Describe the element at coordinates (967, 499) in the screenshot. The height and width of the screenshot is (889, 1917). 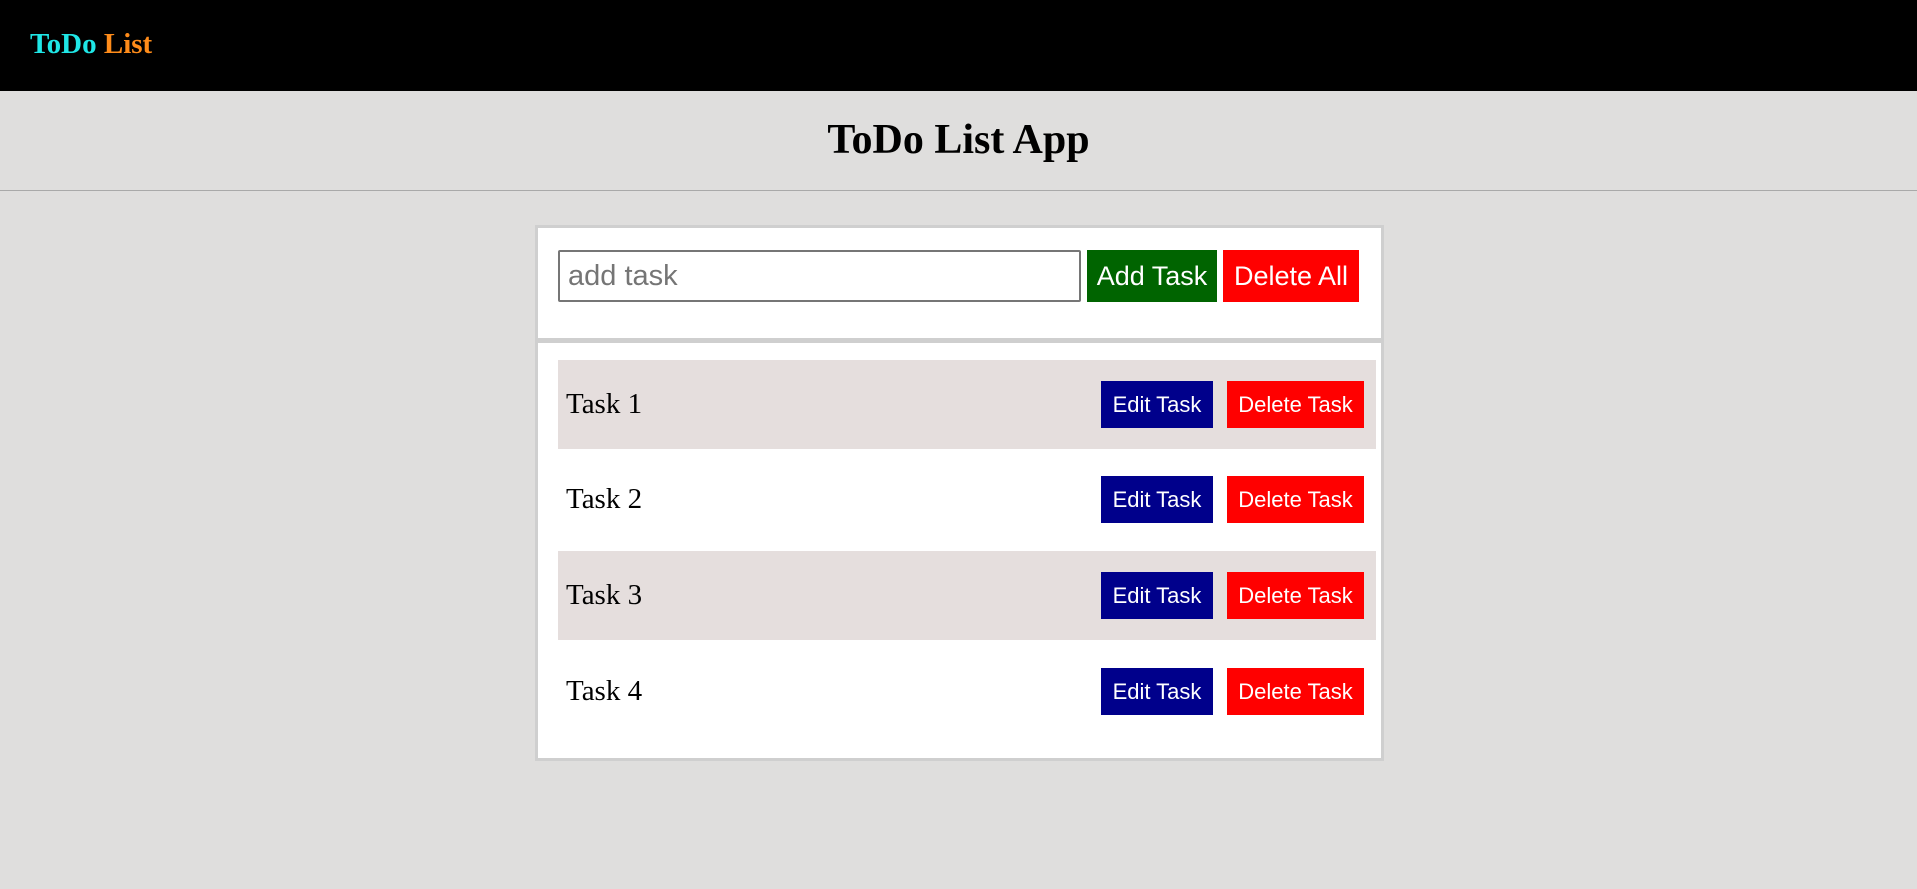
I see `task-row: Task 2 Edit Task Delete Task` at that location.